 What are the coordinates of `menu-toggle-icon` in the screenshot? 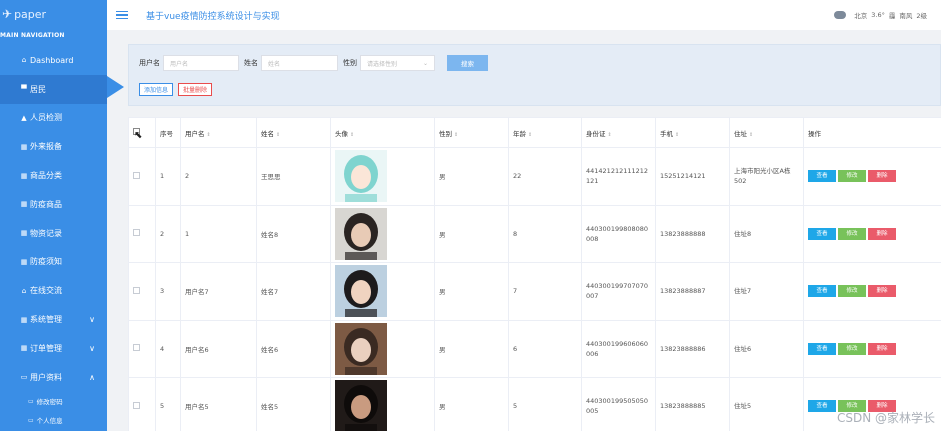 It's located at (122, 14).